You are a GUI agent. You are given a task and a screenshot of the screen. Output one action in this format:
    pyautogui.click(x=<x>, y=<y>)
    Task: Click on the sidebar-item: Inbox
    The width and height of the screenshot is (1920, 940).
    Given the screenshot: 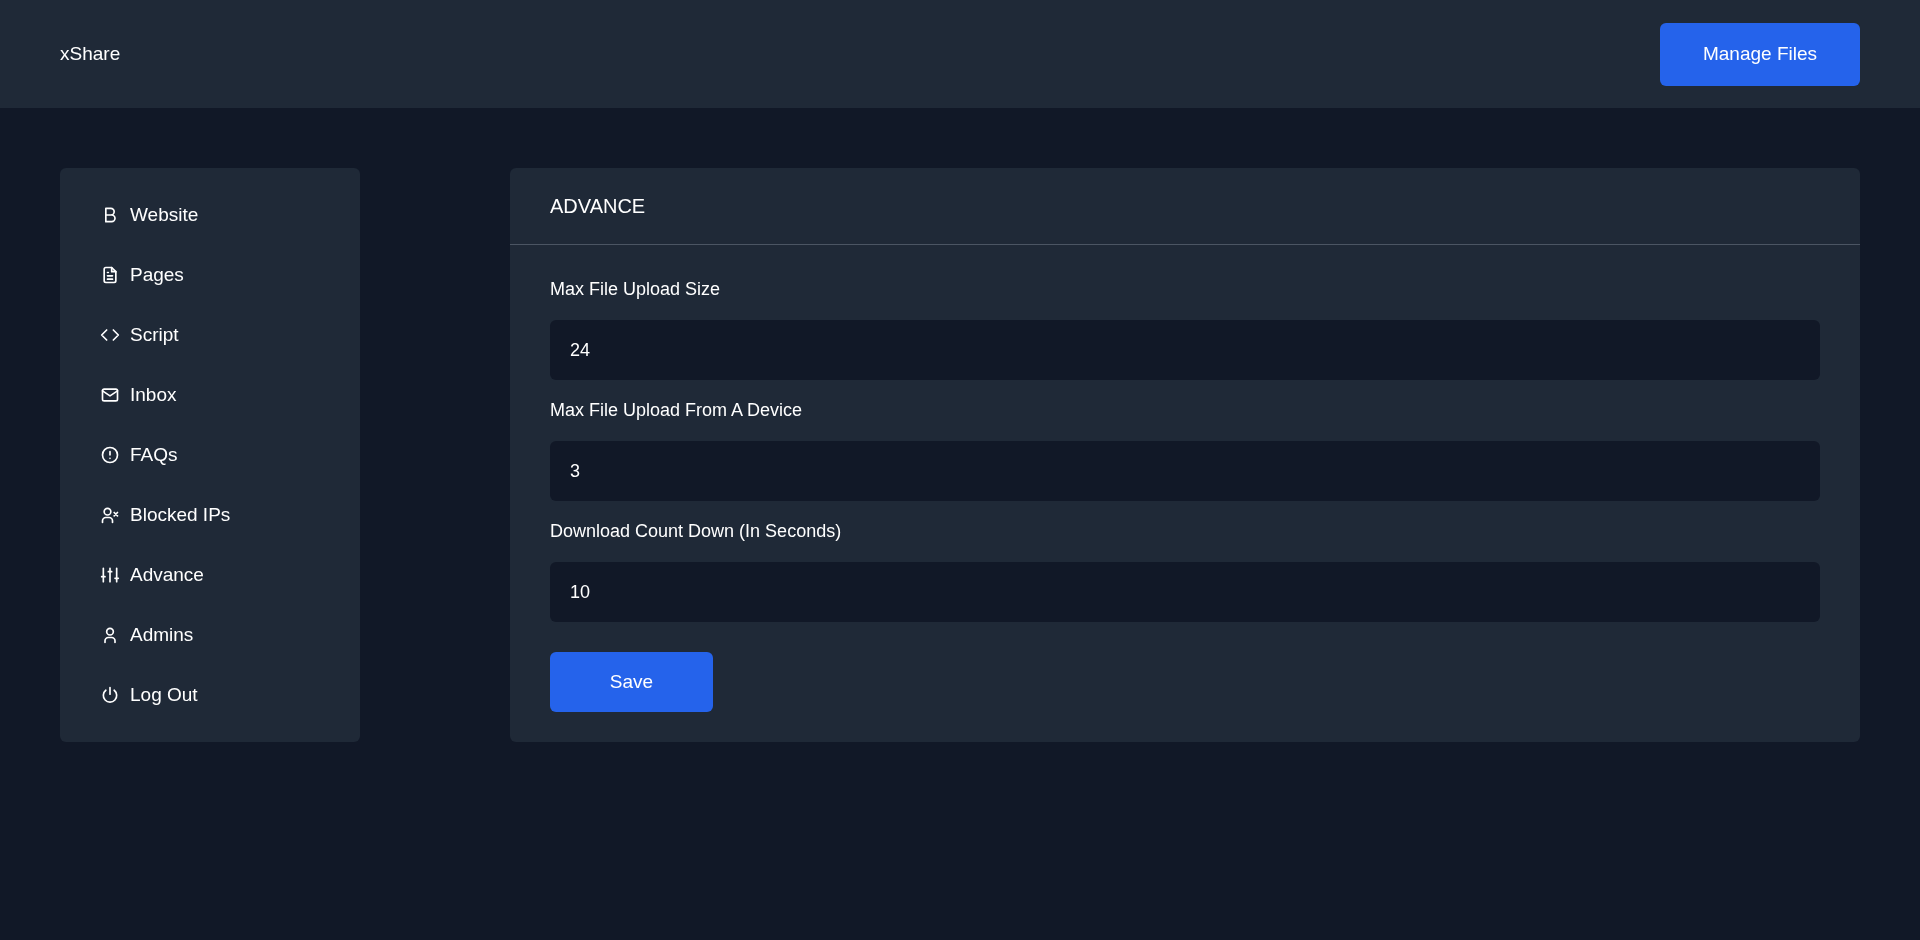 What is the action you would take?
    pyautogui.click(x=210, y=395)
    